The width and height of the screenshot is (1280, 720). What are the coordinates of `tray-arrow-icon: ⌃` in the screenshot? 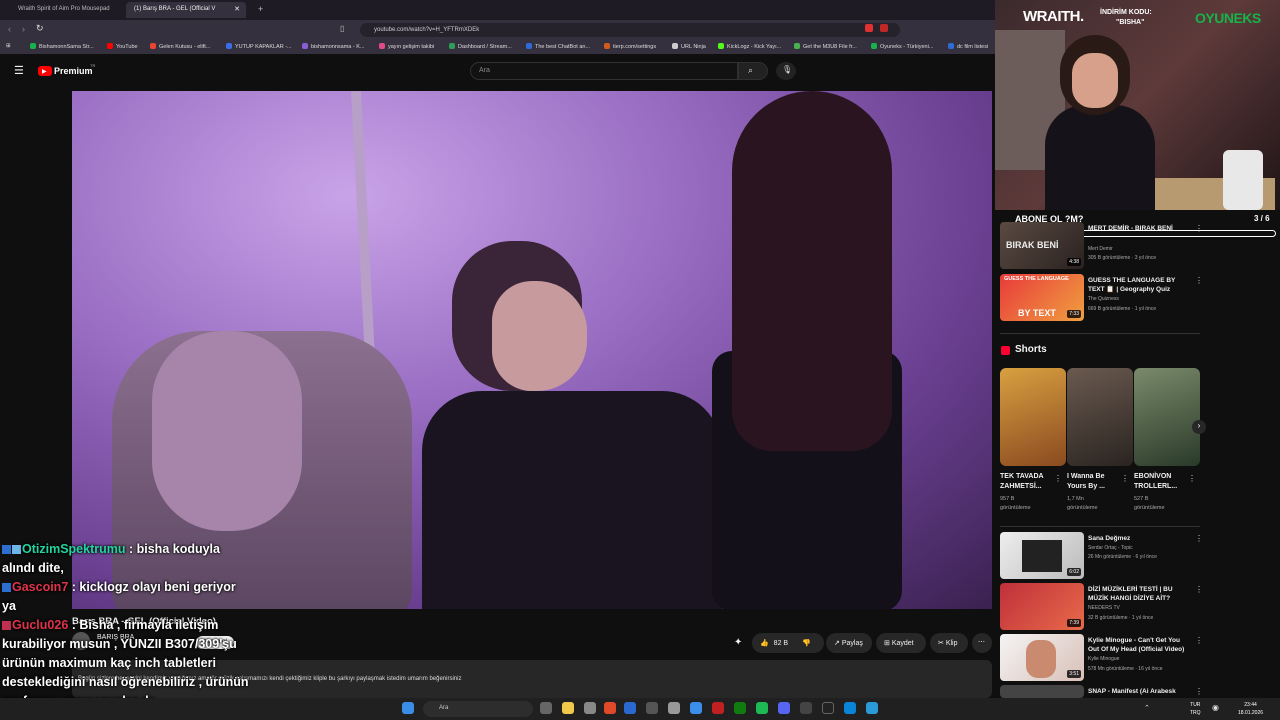 It's located at (1147, 708).